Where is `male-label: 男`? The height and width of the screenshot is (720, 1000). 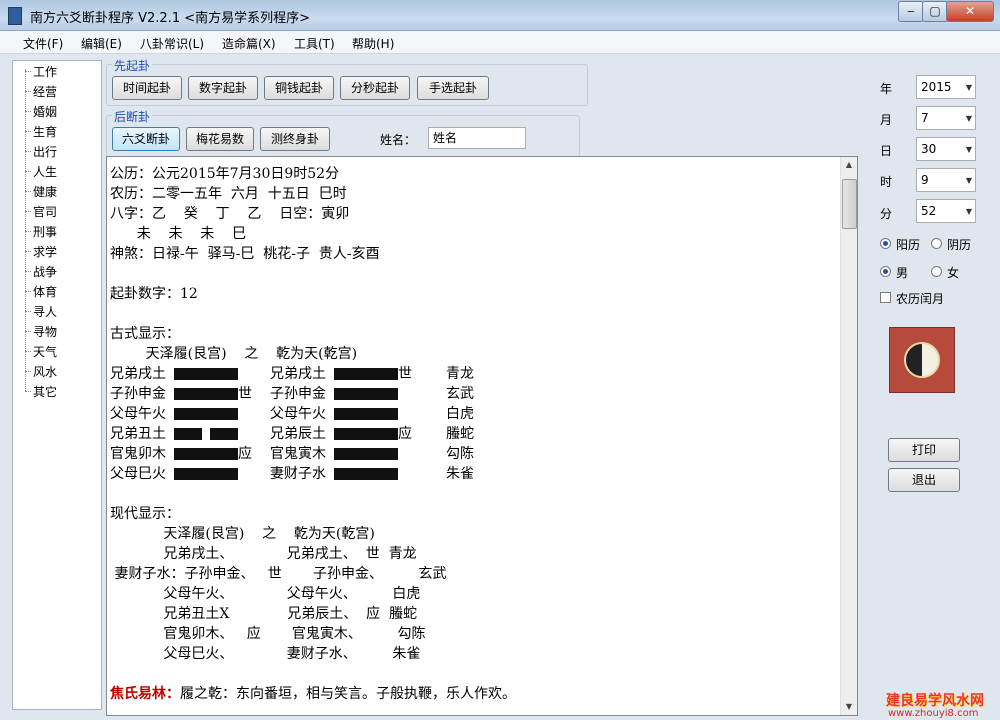
male-label: 男 is located at coordinates (902, 273).